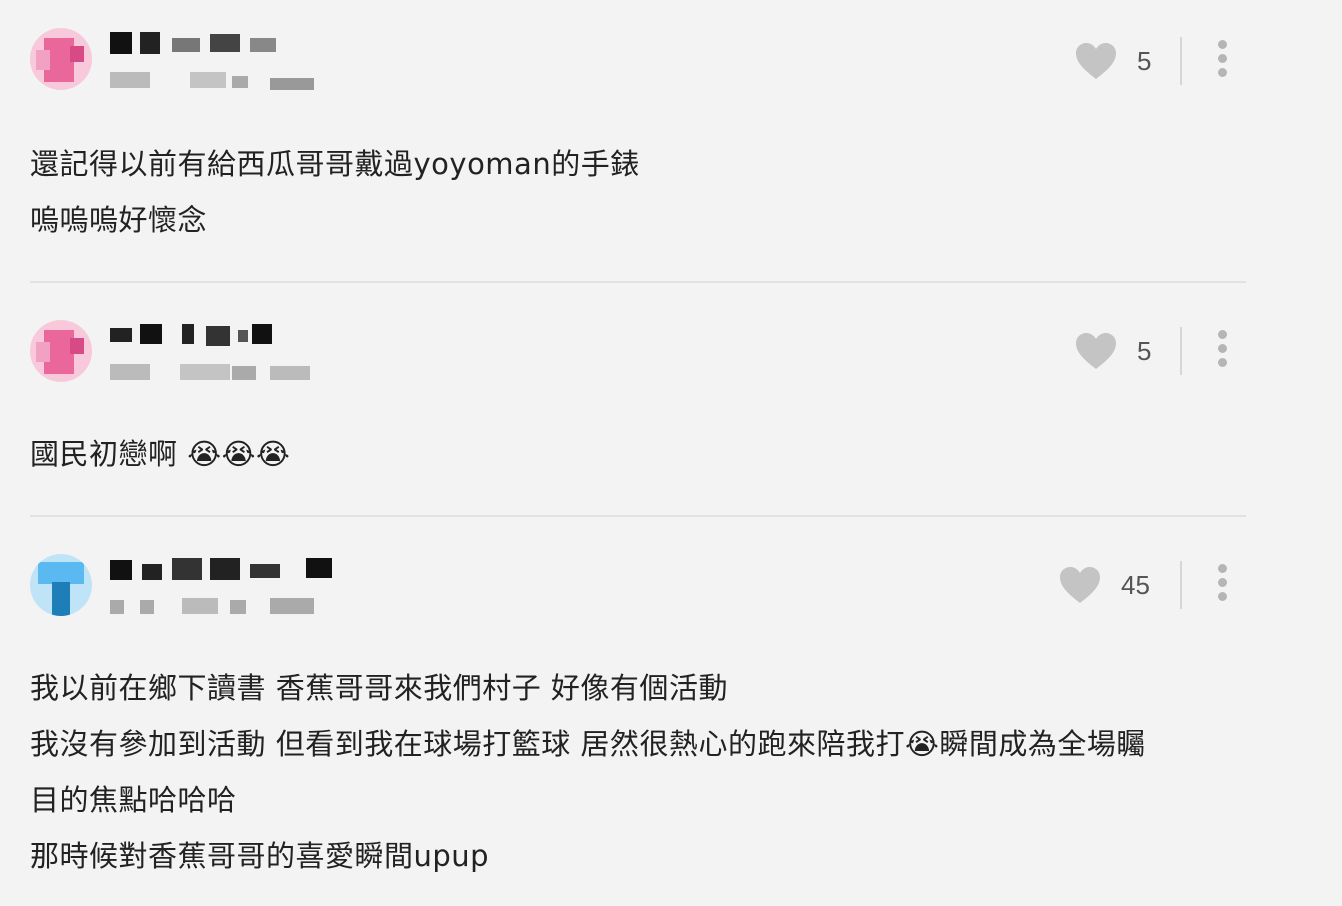 The width and height of the screenshot is (1342, 906). I want to click on comment-line: 我以前在鄉下讀書 香蕉哥哥來我們村子 好像有個活動, so click(379, 688).